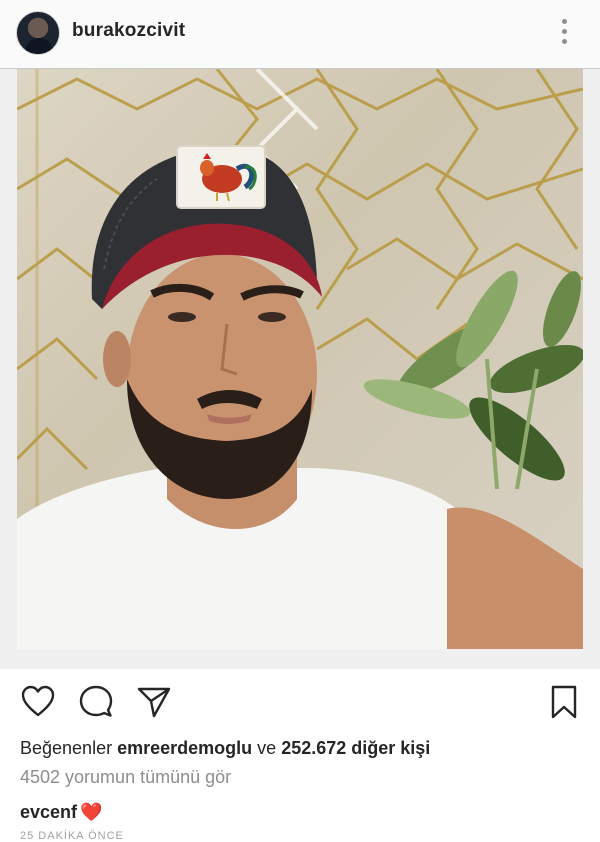 This screenshot has height=842, width=600. What do you see at coordinates (128, 31) in the screenshot?
I see `username: burakozcivit` at bounding box center [128, 31].